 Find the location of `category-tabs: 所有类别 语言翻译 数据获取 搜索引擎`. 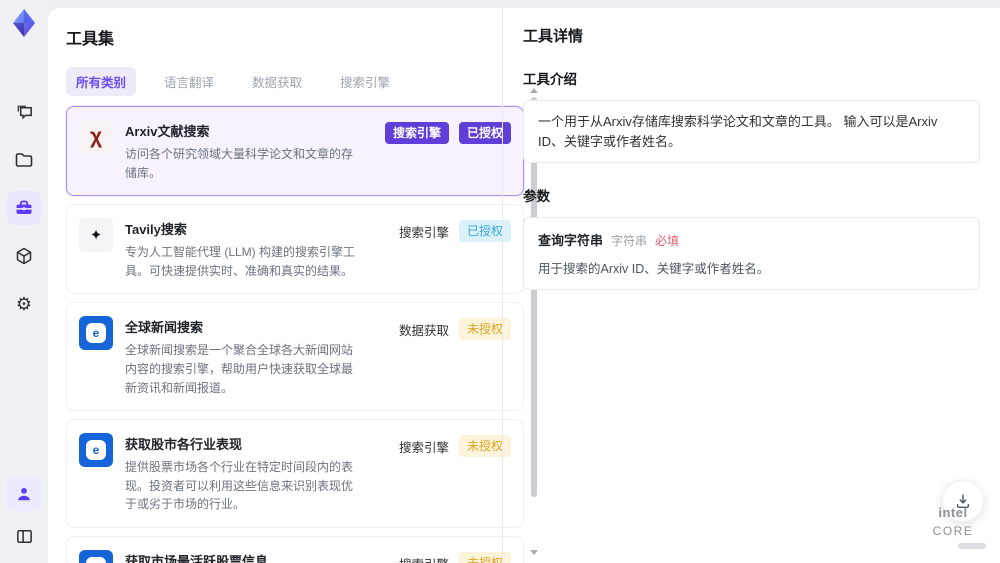

category-tabs: 所有类别 语言翻译 数据获取 搜索引擎 is located at coordinates (302, 81).